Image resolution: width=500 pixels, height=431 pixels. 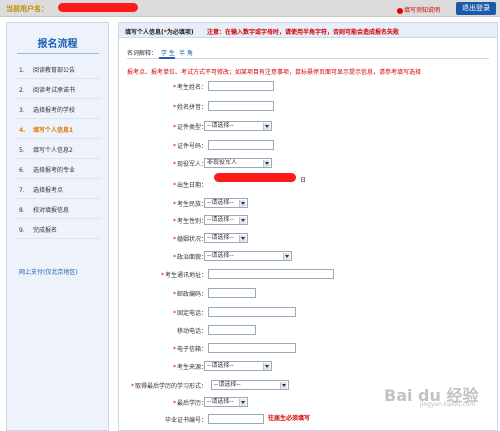 What do you see at coordinates (189, 257) in the screenshot?
I see `label-politics: *政治面貌：` at bounding box center [189, 257].